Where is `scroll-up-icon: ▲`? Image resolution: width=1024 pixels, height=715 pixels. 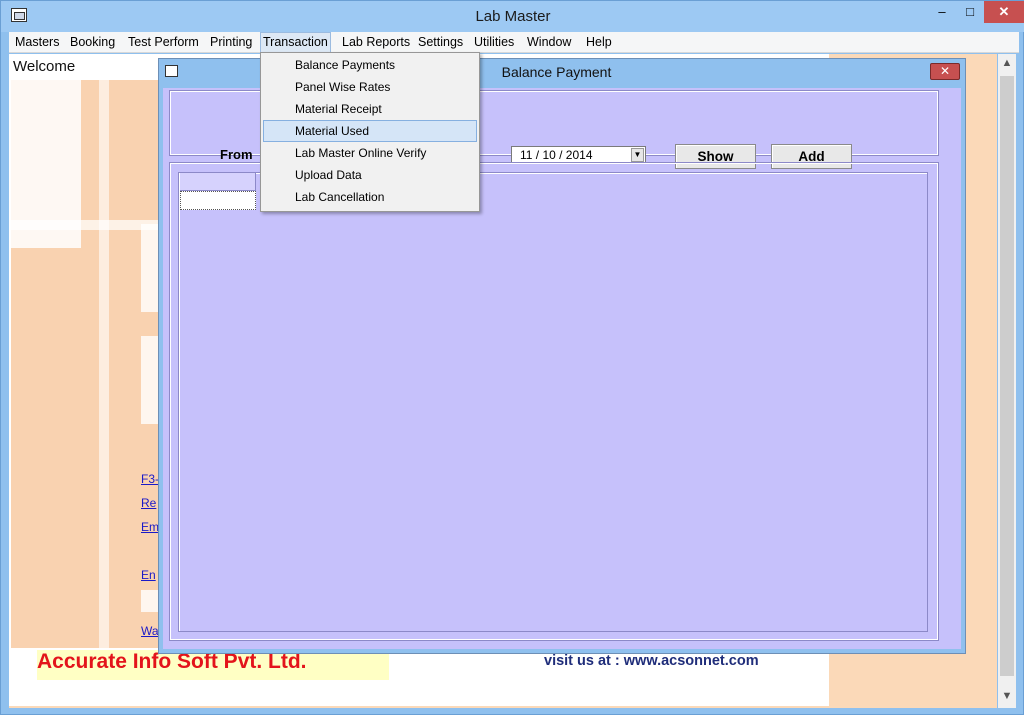
scroll-up-icon: ▲ is located at coordinates (1007, 63).